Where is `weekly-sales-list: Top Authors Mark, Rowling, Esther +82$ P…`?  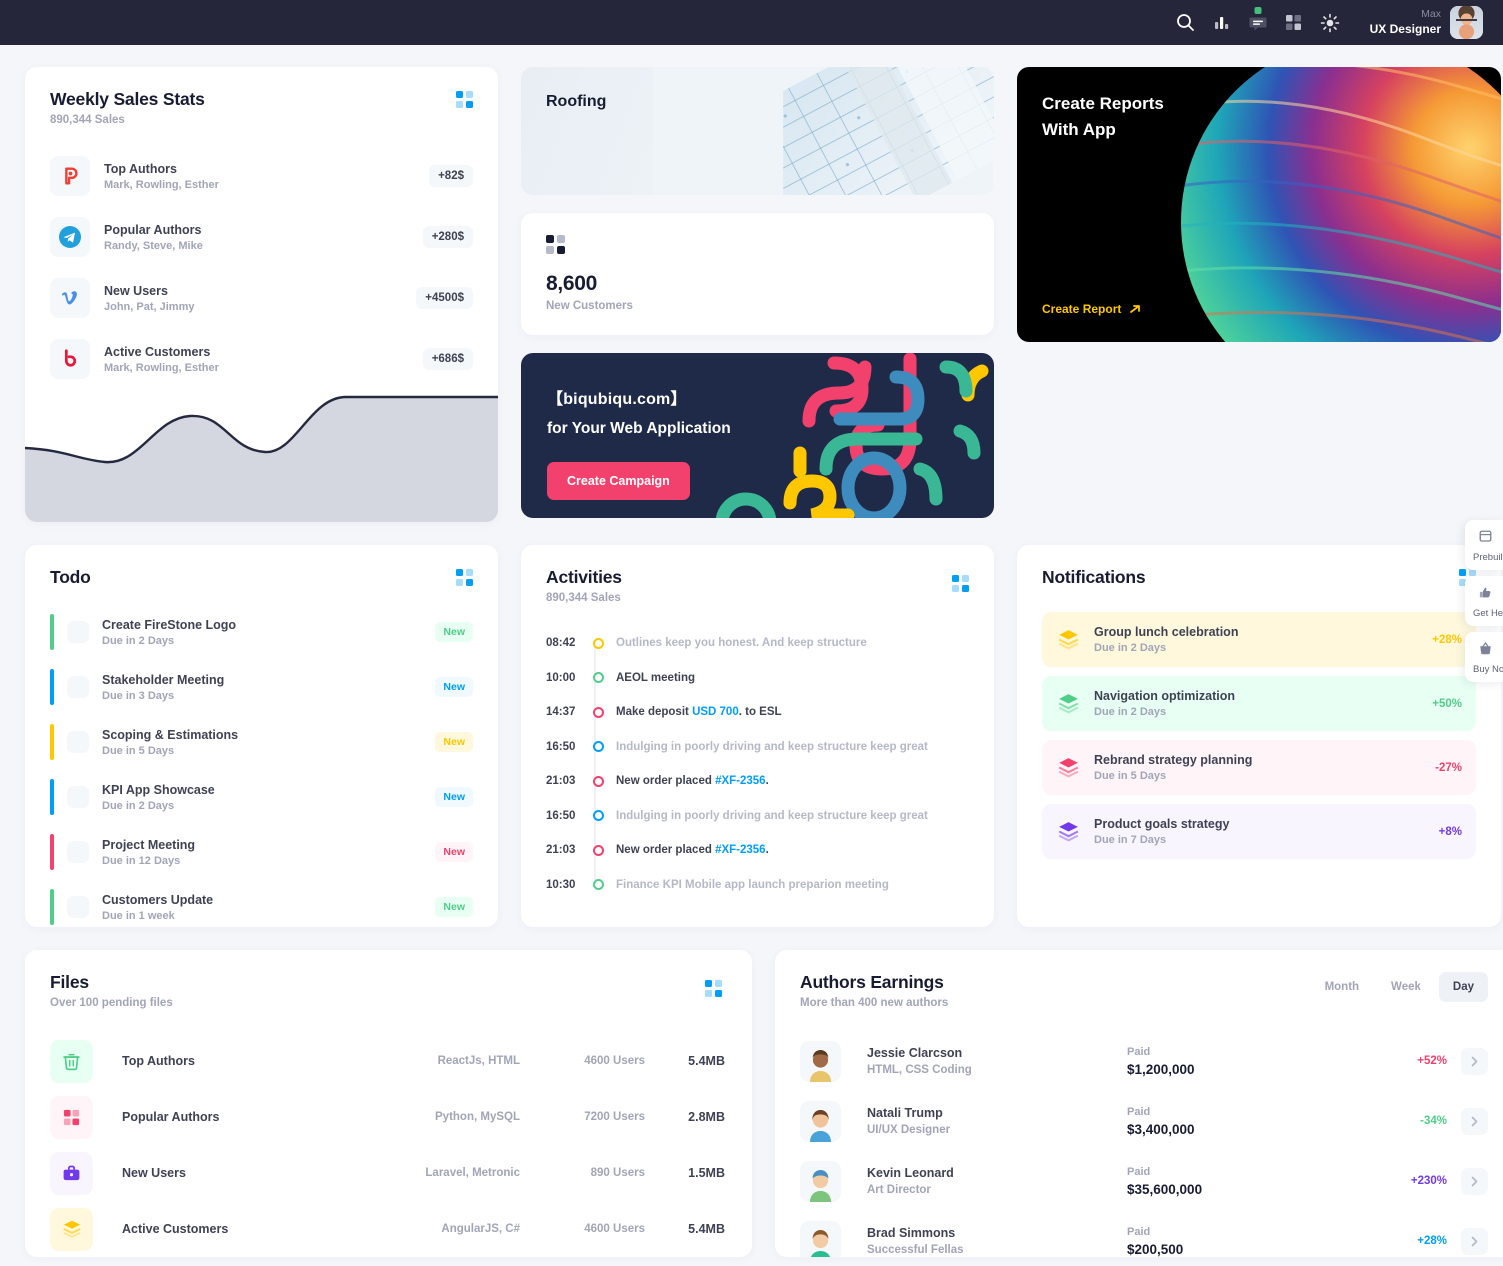 weekly-sales-list: Top Authors Mark, Rowling, Esther +82$ P… is located at coordinates (261, 252).